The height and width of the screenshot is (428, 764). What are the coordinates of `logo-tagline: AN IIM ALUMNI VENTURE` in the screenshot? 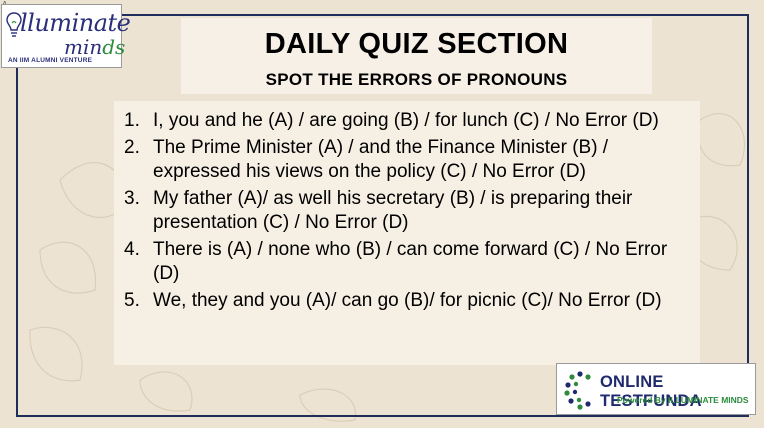 It's located at (50, 60).